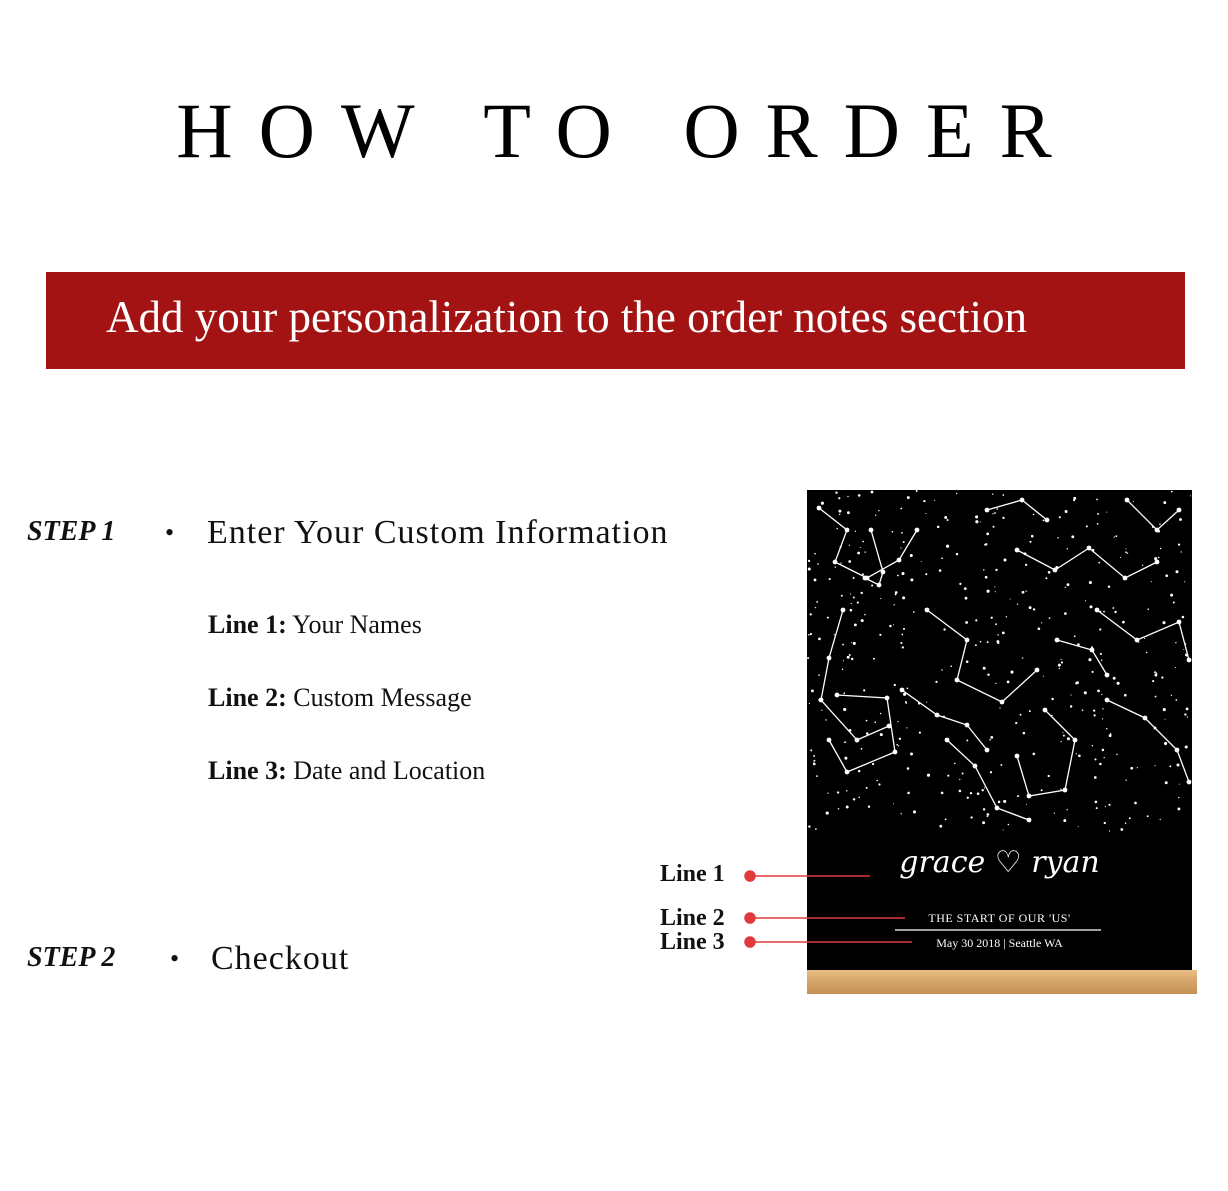 This screenshot has height=1191, width=1228. I want to click on callout-connectors, so click(828, 909).